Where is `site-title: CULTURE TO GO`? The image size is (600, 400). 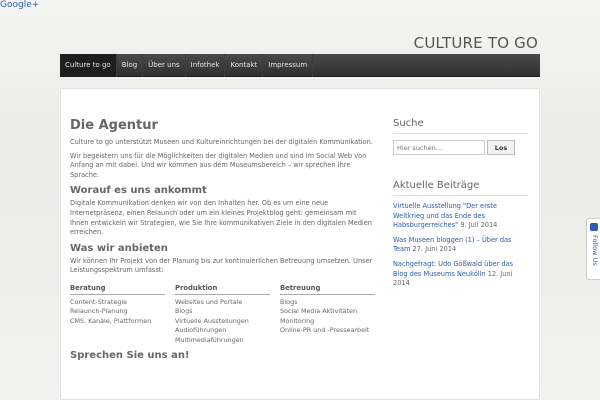
site-title: CULTURE TO GO is located at coordinates (476, 43).